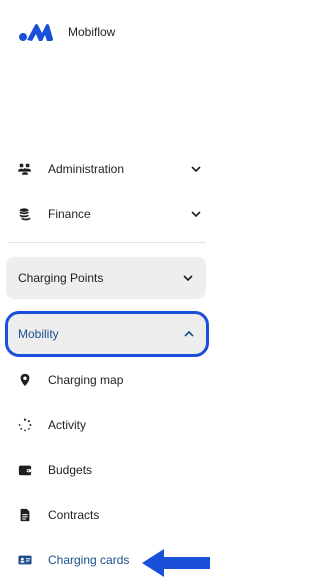  What do you see at coordinates (108, 470) in the screenshot?
I see `sidebar-item-budgets: Budgets` at bounding box center [108, 470].